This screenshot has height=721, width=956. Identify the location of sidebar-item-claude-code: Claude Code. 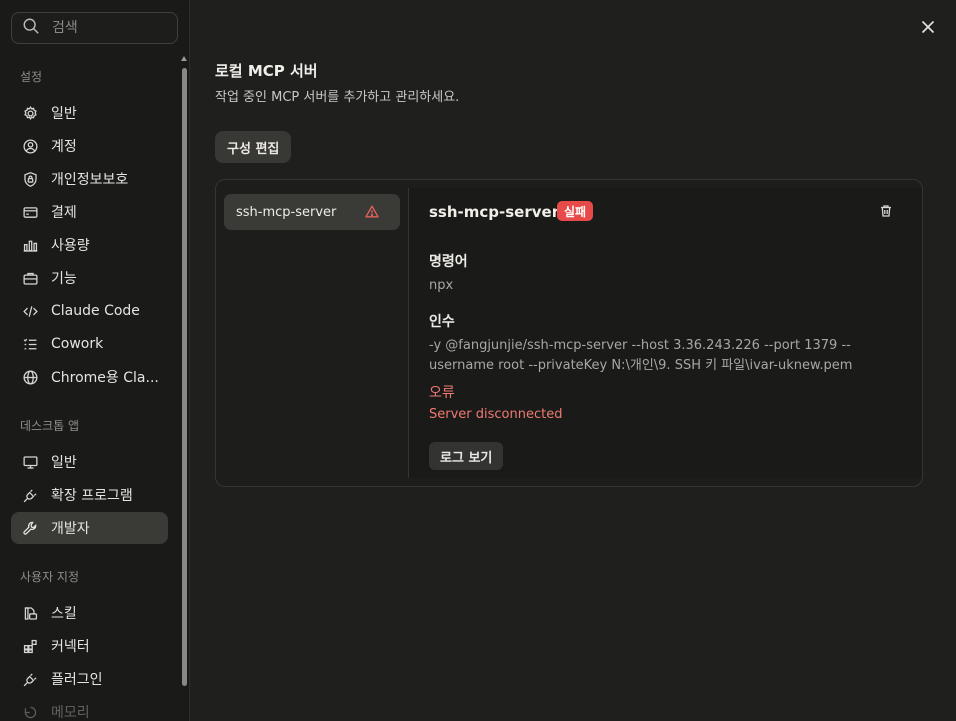
(89, 311).